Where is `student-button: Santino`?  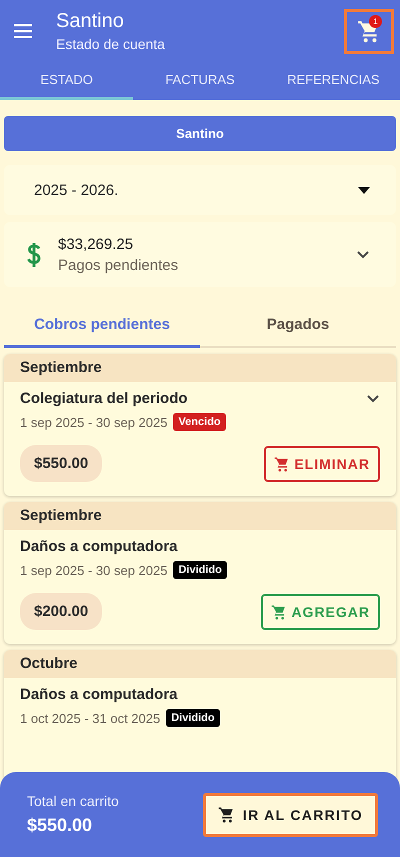
student-button: Santino is located at coordinates (200, 133).